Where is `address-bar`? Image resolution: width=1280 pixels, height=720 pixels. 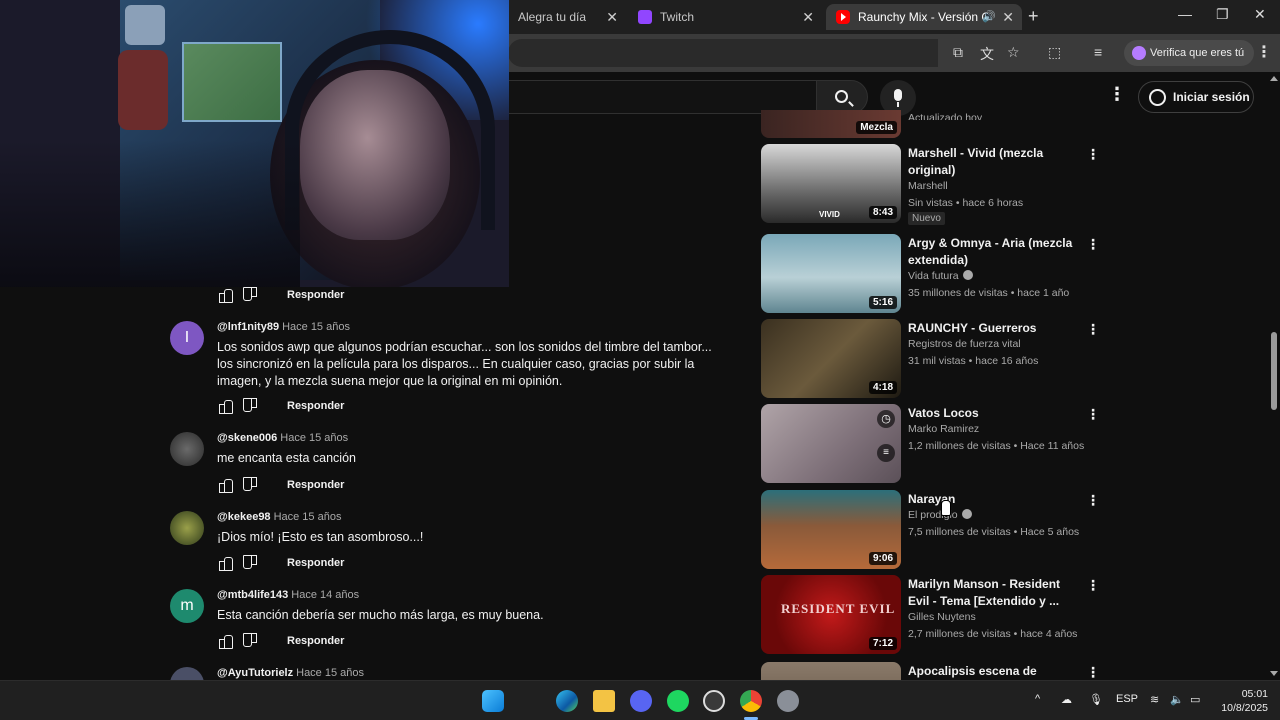 address-bar is located at coordinates (723, 53).